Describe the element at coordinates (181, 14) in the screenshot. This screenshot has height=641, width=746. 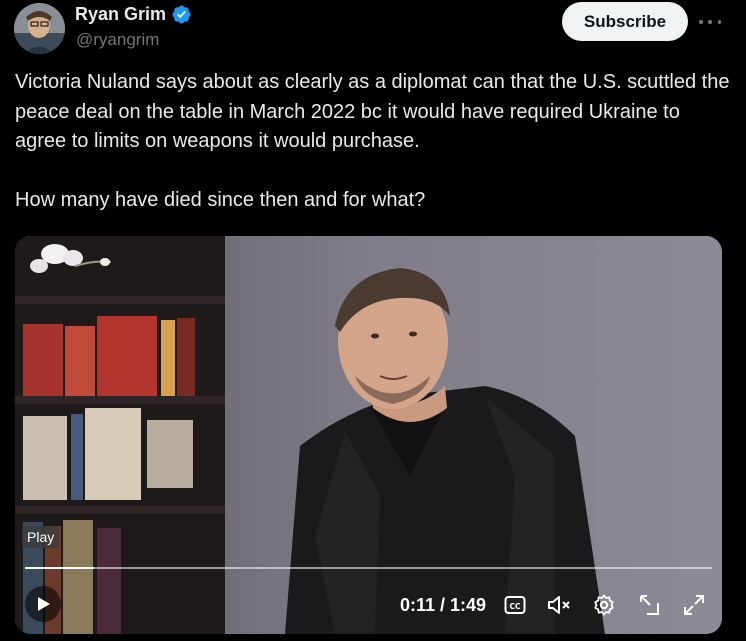
I see `verified-badge-icon` at that location.